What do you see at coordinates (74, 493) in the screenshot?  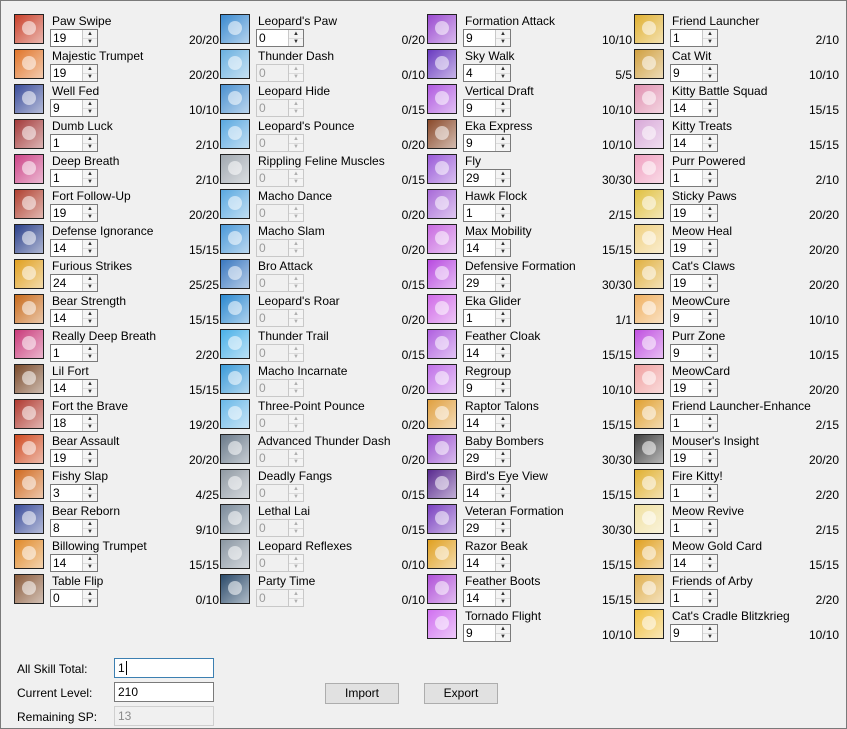 I see `skill-level-stepper: 3 ▲ ▼` at bounding box center [74, 493].